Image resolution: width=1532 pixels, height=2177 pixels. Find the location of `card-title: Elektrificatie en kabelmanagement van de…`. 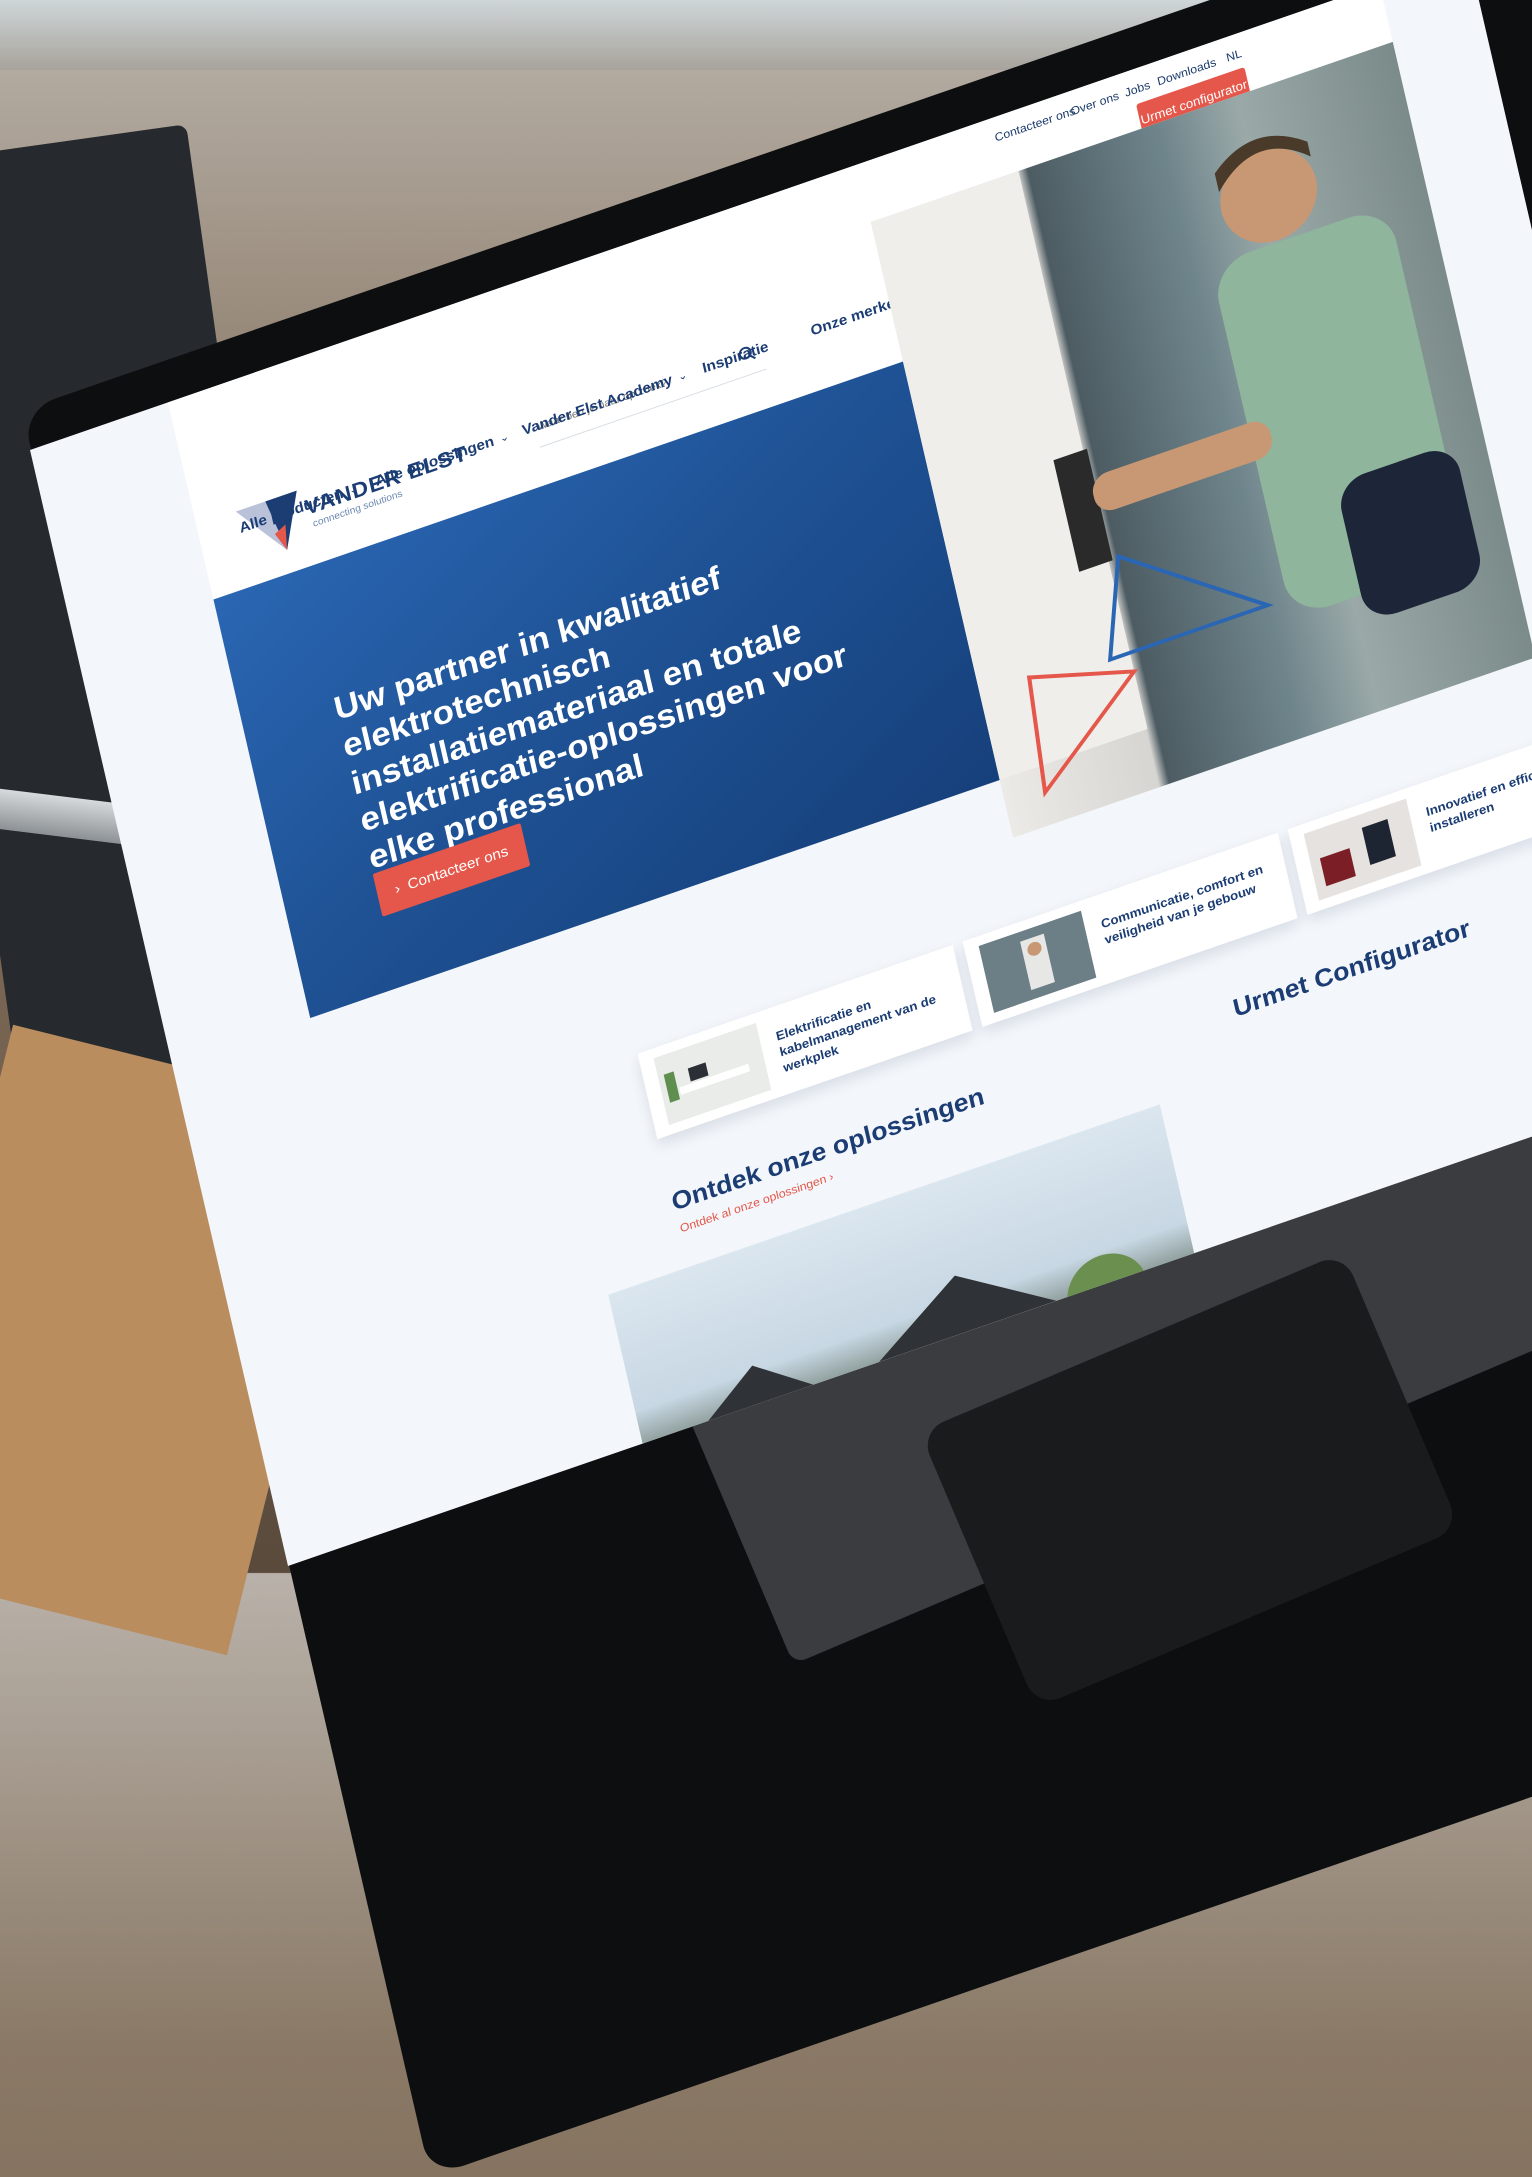

card-title: Elektrificatie en kabelmanagement van de… is located at coordinates (856, 1033).